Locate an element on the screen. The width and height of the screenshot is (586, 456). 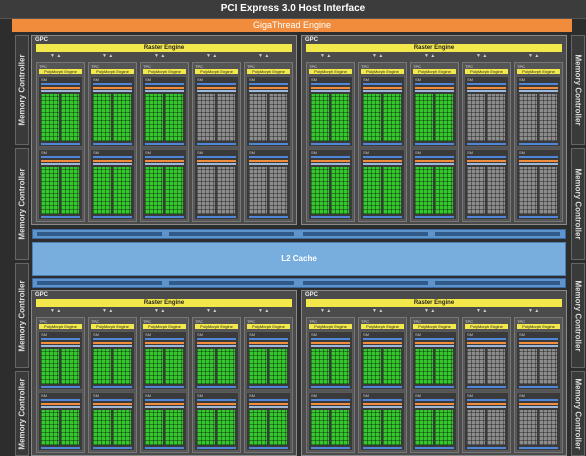
pcie-host-interface: PCI Express 3.0 Host Interface is located at coordinates (293, 9).